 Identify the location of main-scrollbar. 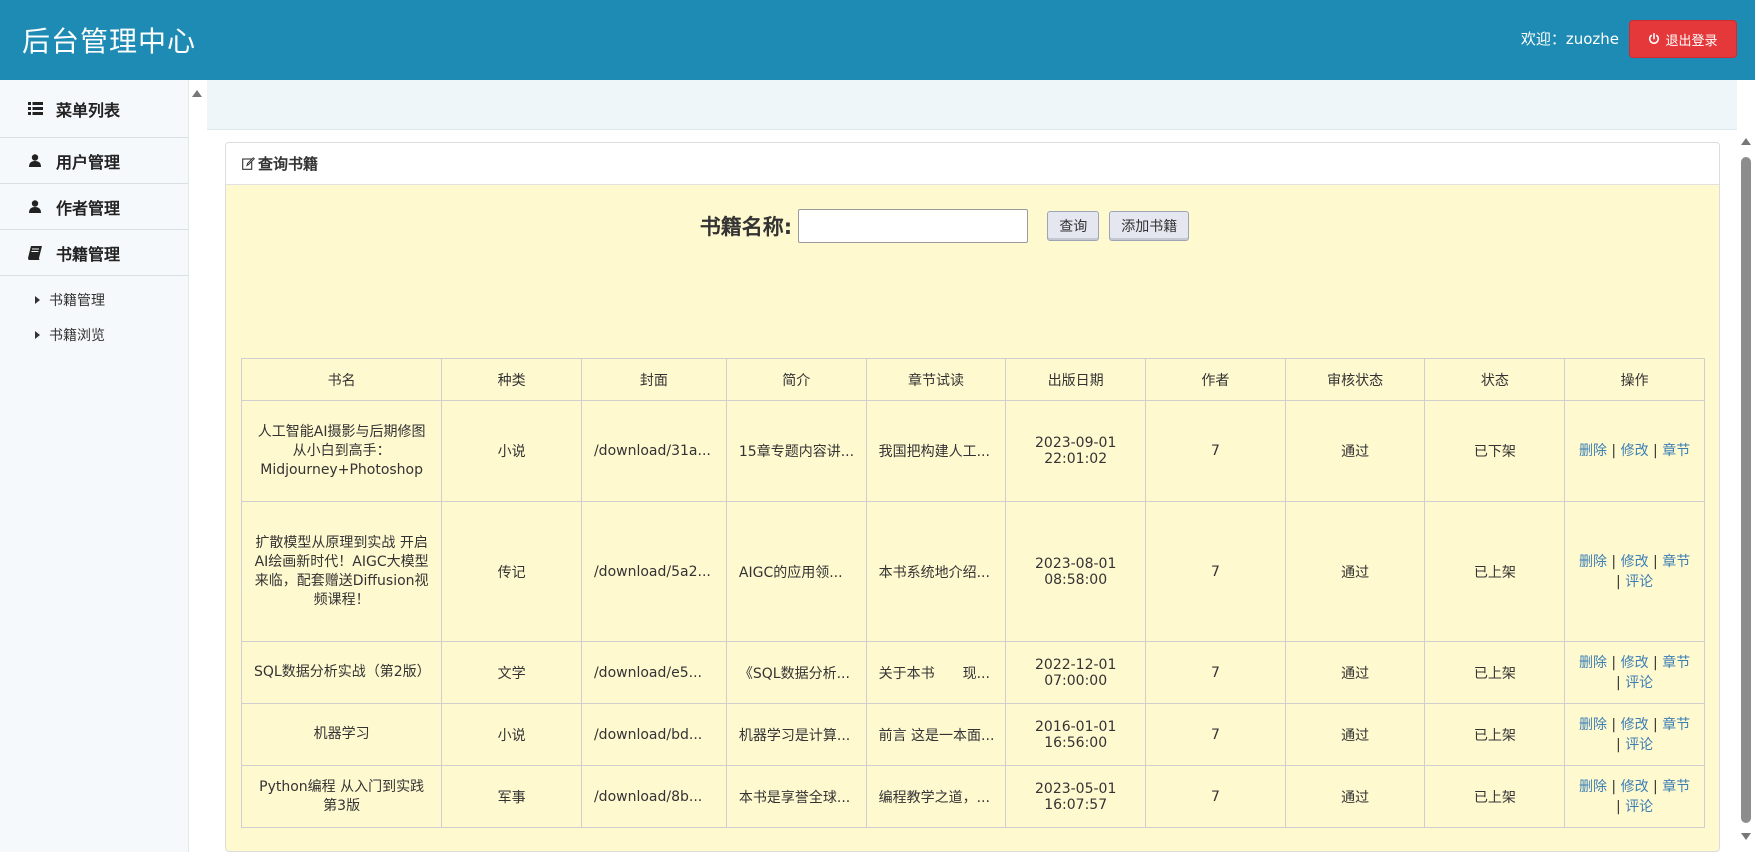
(1746, 491).